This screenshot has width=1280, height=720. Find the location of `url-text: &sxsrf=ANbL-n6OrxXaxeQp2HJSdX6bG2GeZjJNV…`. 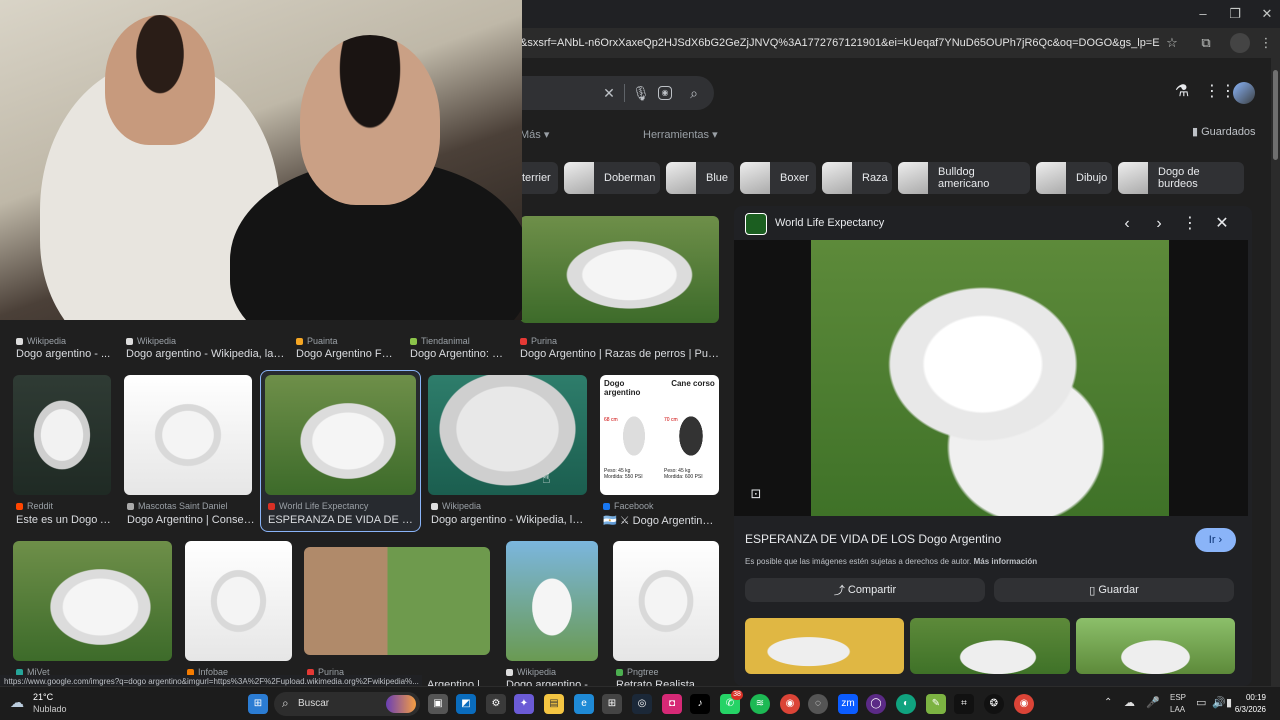

url-text: &sxsrf=ANbL-n6OrxXaxeQp2HJSdX6bG2GeZjJNV… is located at coordinates (840, 43).